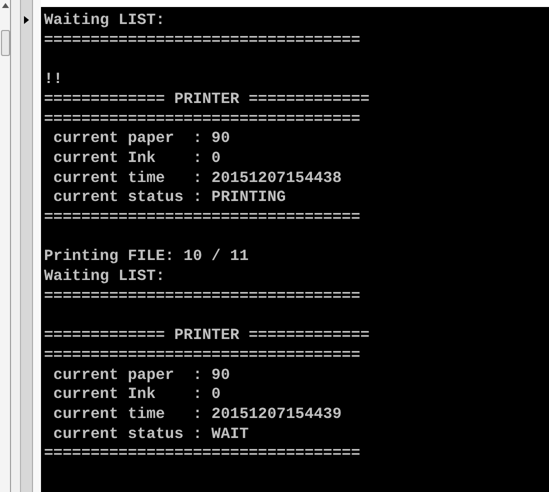 Image resolution: width=549 pixels, height=492 pixels. What do you see at coordinates (146, 257) in the screenshot?
I see `console-line: Printing FILE: 10 / 11` at bounding box center [146, 257].